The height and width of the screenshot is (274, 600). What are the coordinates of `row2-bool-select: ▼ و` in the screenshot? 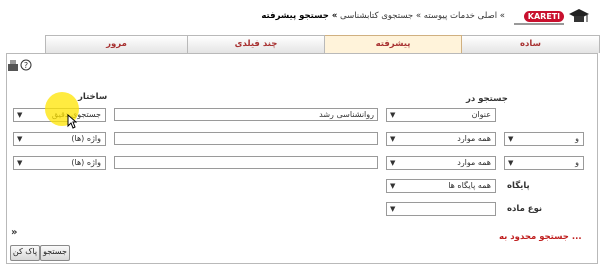 It's located at (544, 139).